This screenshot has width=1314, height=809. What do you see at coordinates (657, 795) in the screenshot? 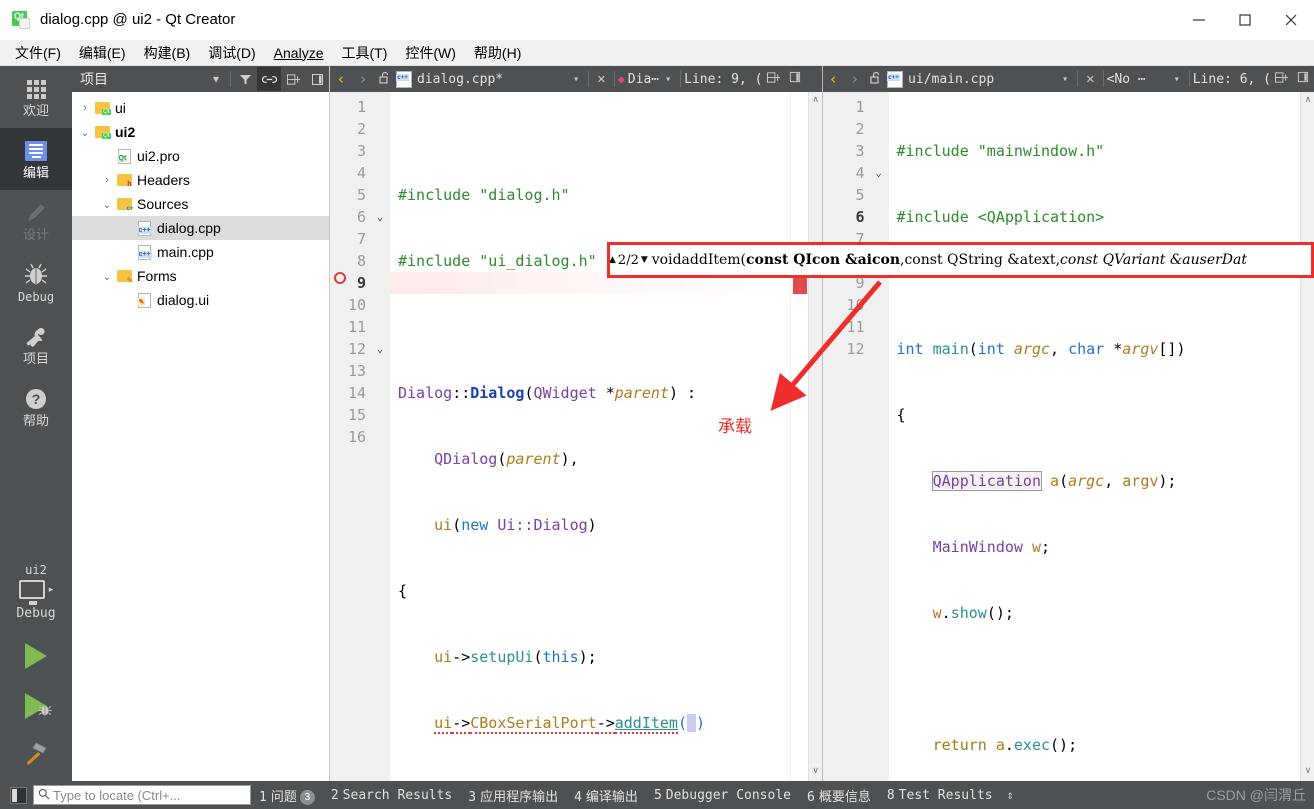
I see `pane-number: 5` at bounding box center [657, 795].